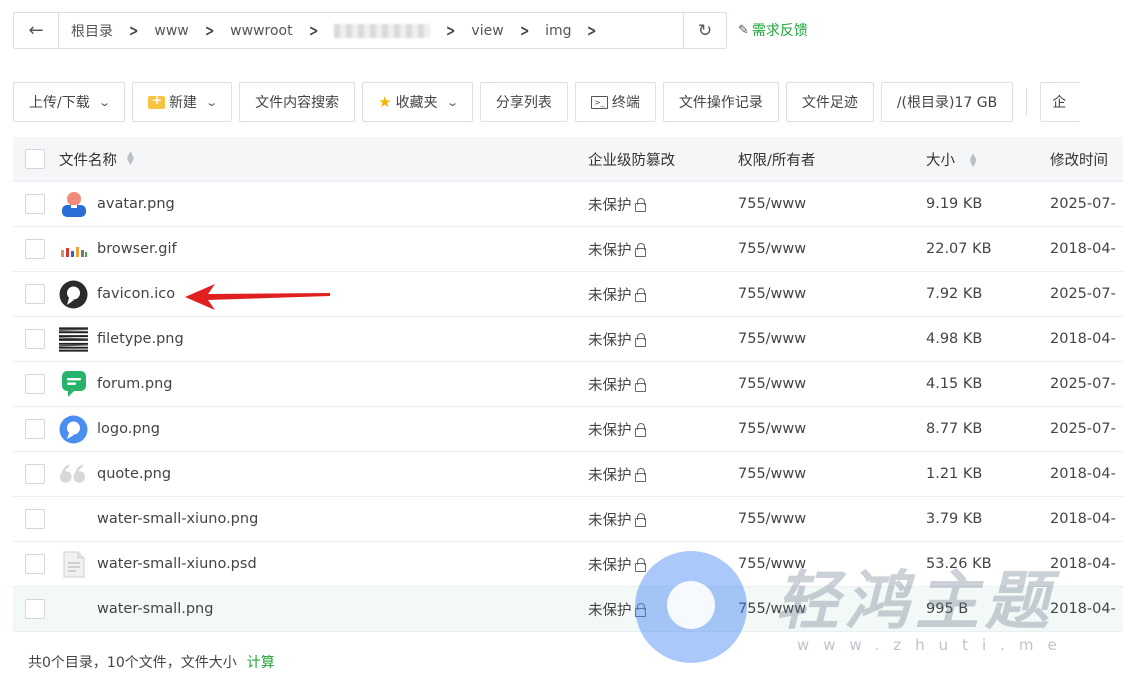  Describe the element at coordinates (829, 102) in the screenshot. I see `footprint-button: 文件足迹` at that location.